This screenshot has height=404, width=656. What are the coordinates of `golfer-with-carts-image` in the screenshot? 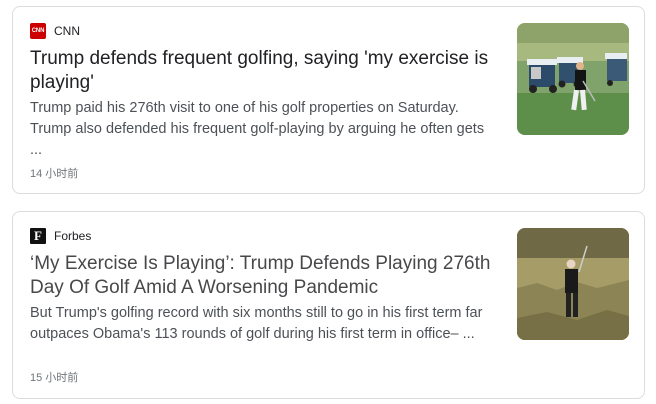 It's located at (573, 79).